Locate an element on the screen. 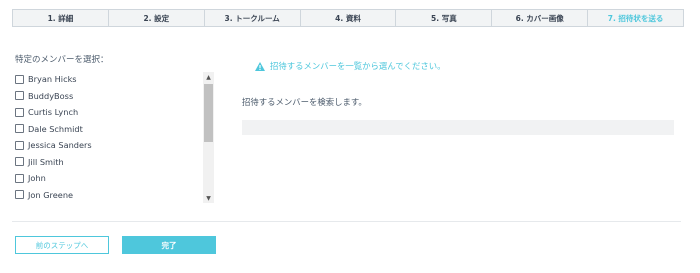 This screenshot has width=700, height=273. member-list-scrollbar: ▲ ▼ is located at coordinates (208, 137).